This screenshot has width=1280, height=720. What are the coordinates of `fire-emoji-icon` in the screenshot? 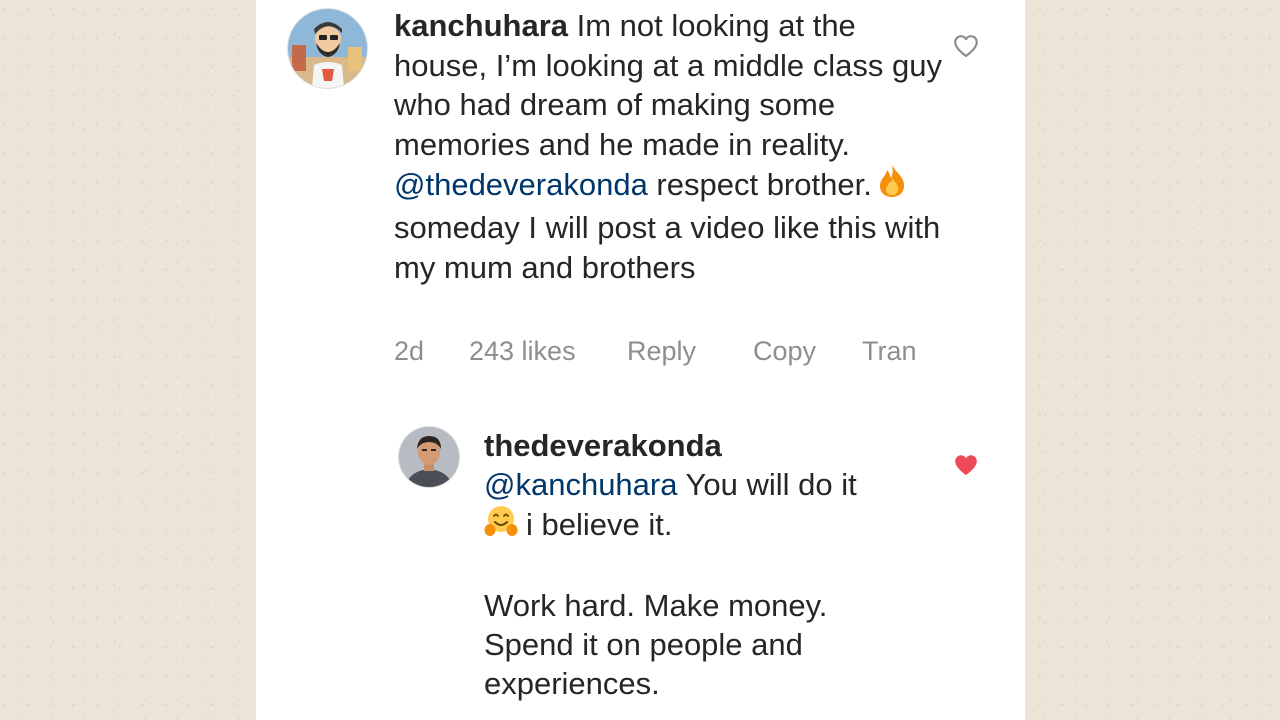 It's located at (892, 186).